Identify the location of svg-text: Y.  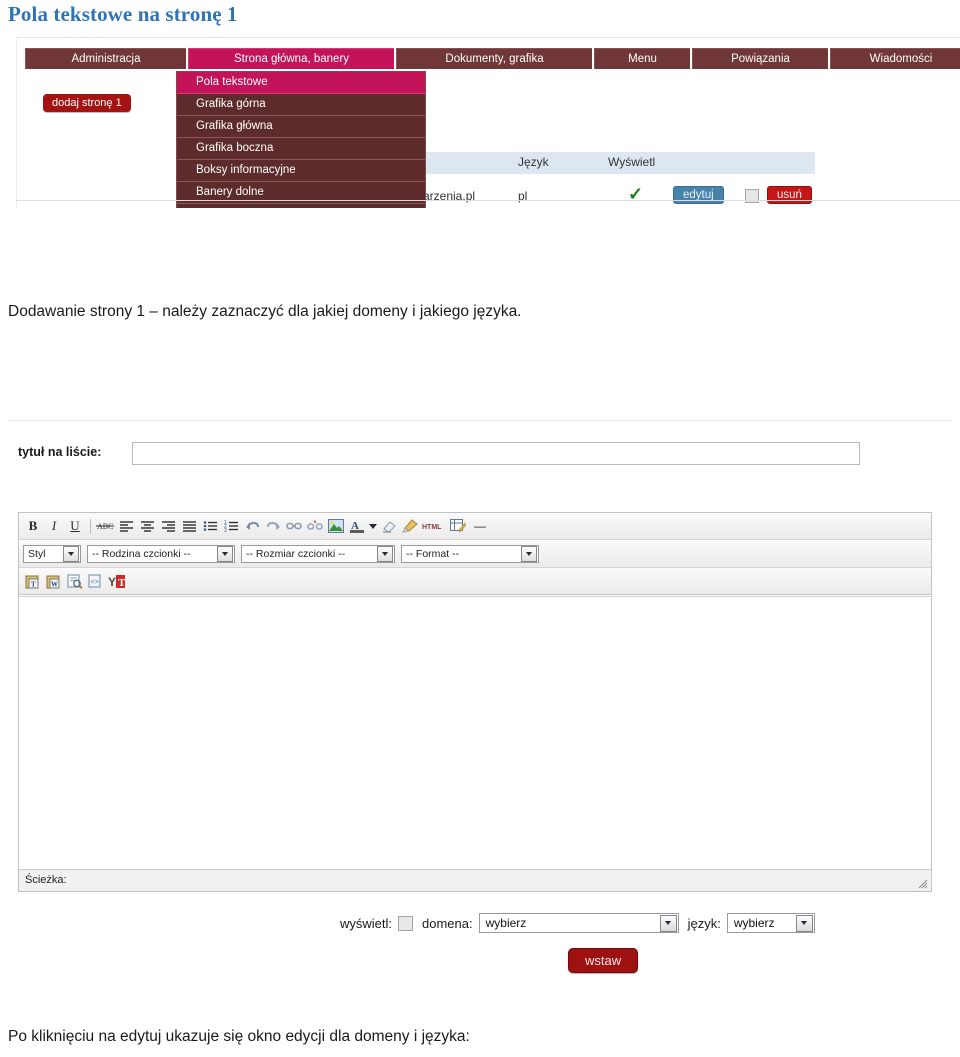
(112, 582).